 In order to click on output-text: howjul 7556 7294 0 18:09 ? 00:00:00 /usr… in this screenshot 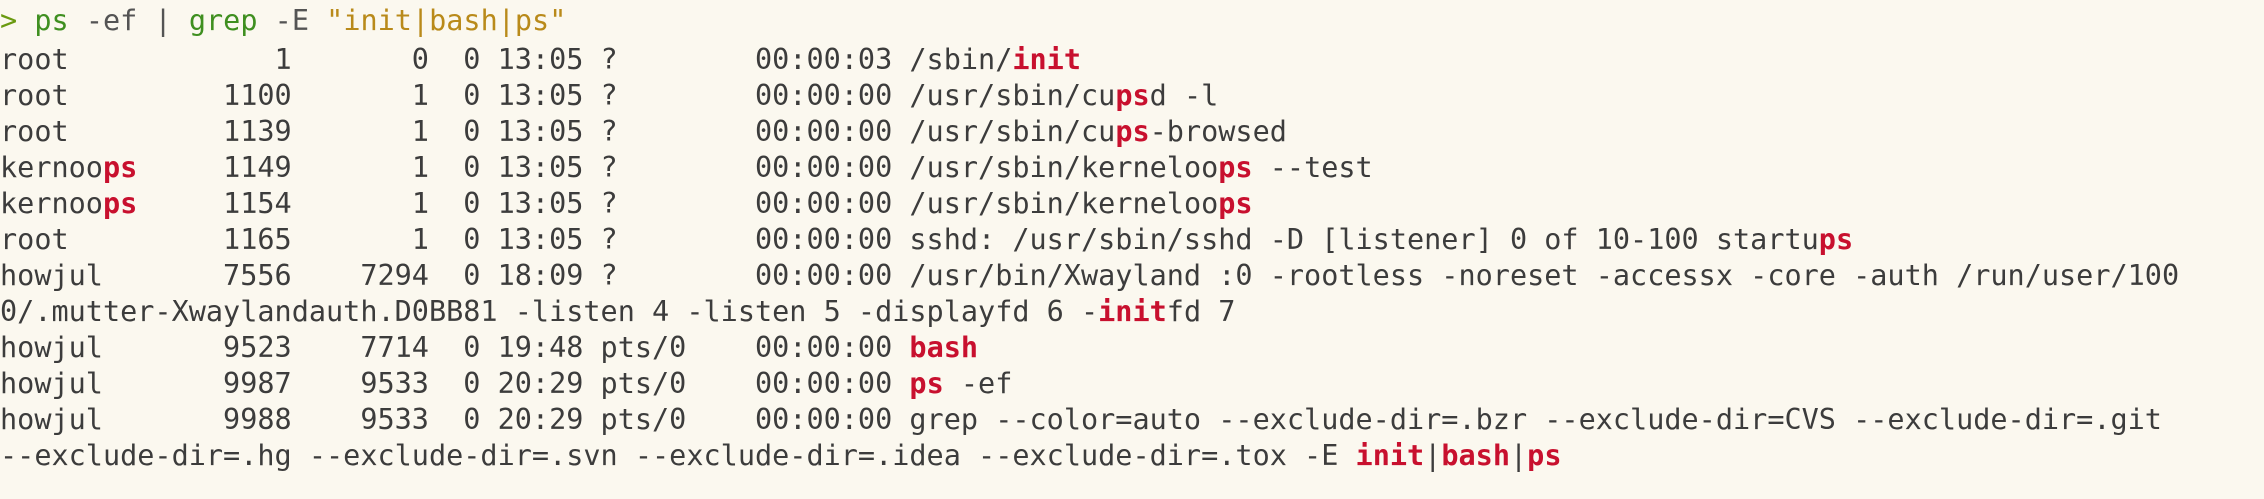, I will do `click(1090, 275)`.